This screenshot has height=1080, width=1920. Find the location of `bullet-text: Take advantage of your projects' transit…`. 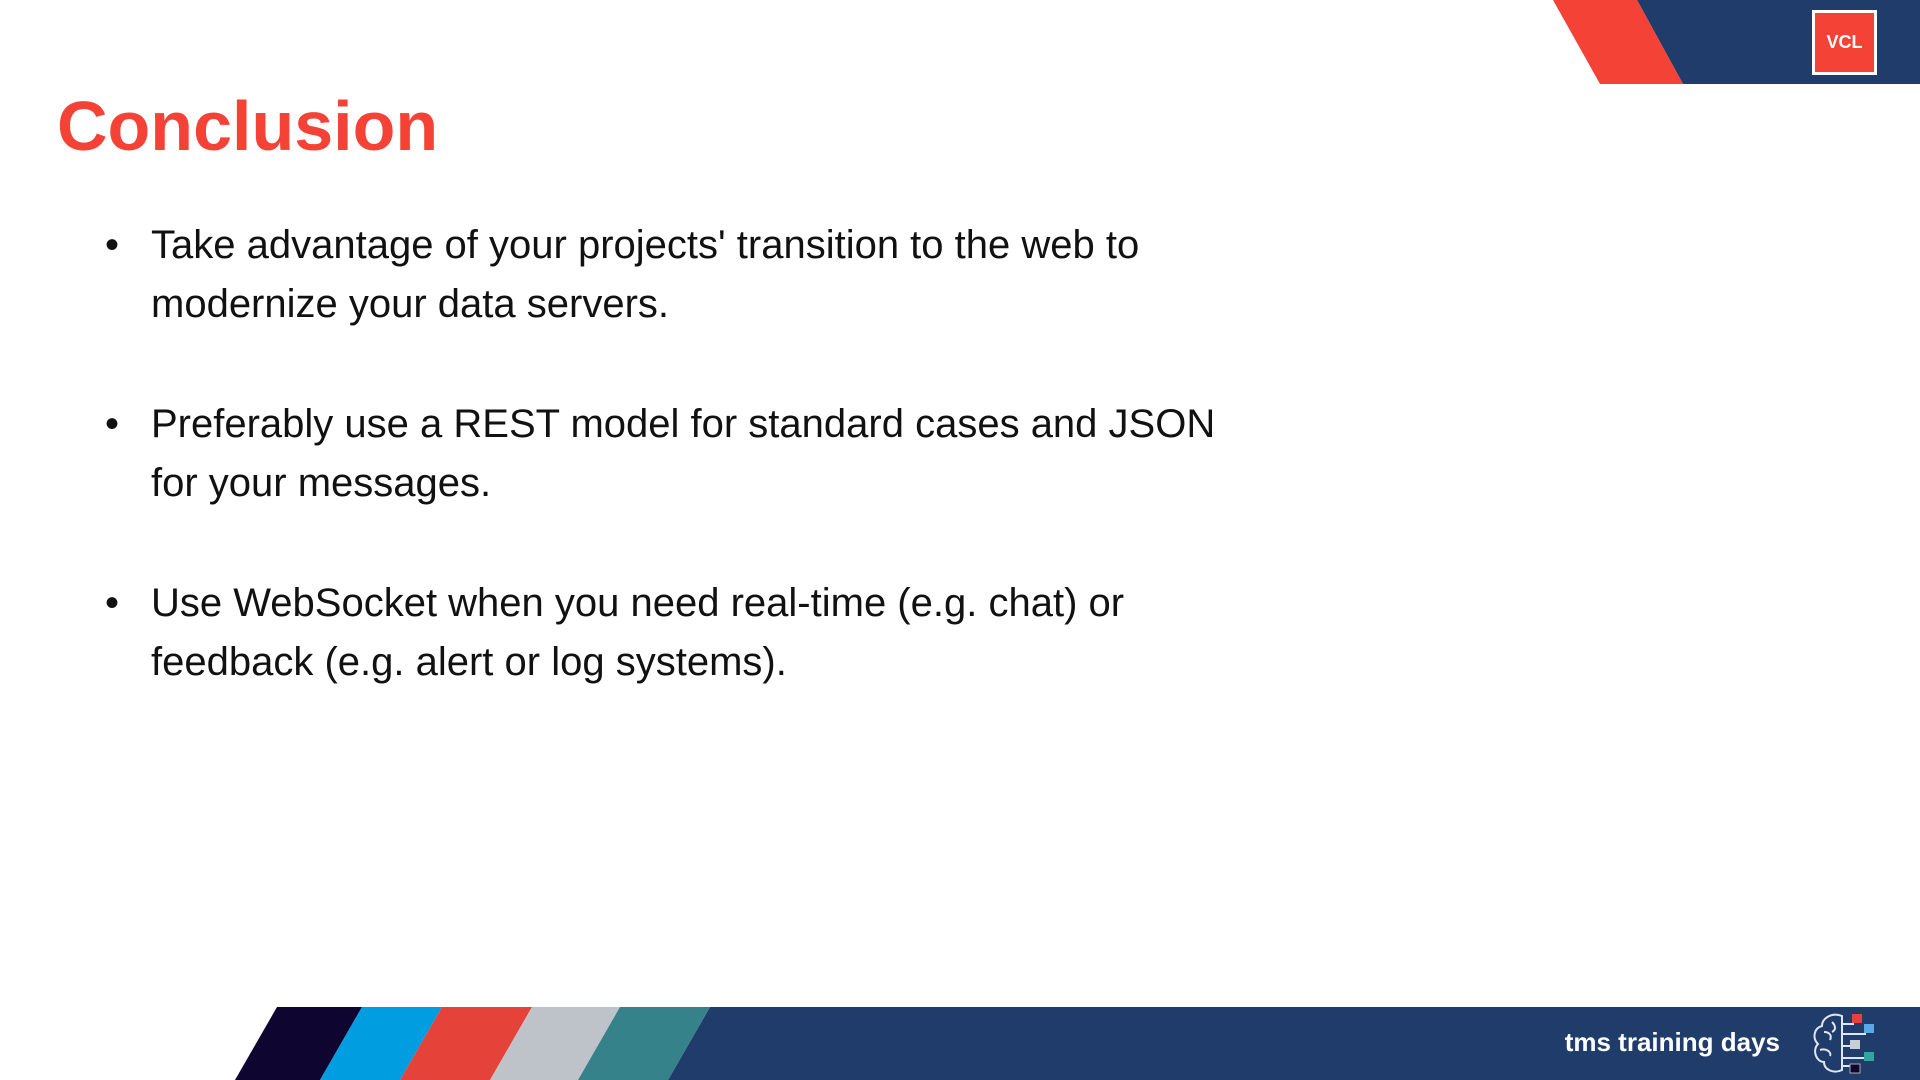

bullet-text: Take advantage of your projects' transit… is located at coordinates (645, 274).